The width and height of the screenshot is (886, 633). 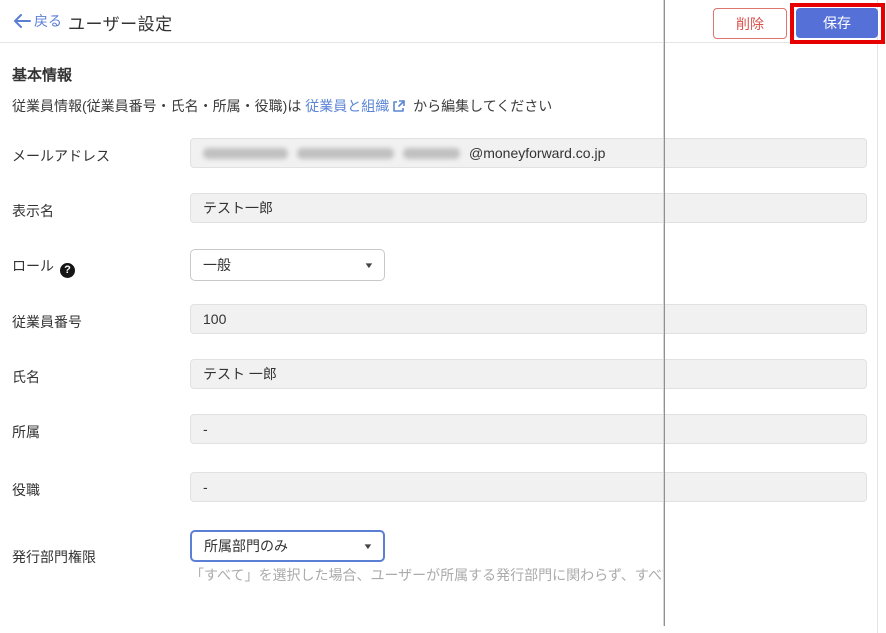 What do you see at coordinates (26, 490) in the screenshot?
I see `position-label: 役職` at bounding box center [26, 490].